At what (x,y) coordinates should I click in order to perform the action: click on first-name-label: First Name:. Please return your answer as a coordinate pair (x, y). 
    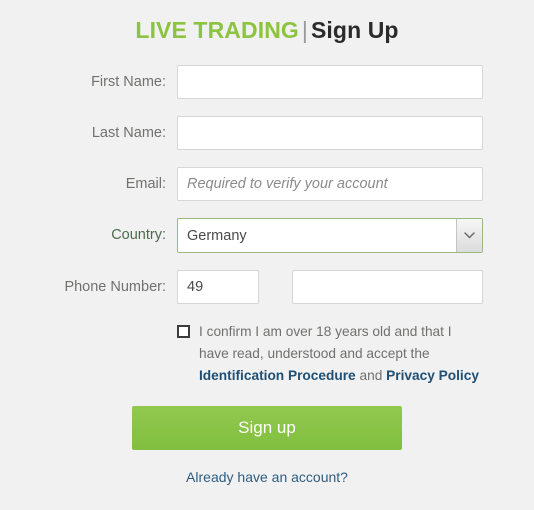
    Looking at the image, I should click on (128, 82).